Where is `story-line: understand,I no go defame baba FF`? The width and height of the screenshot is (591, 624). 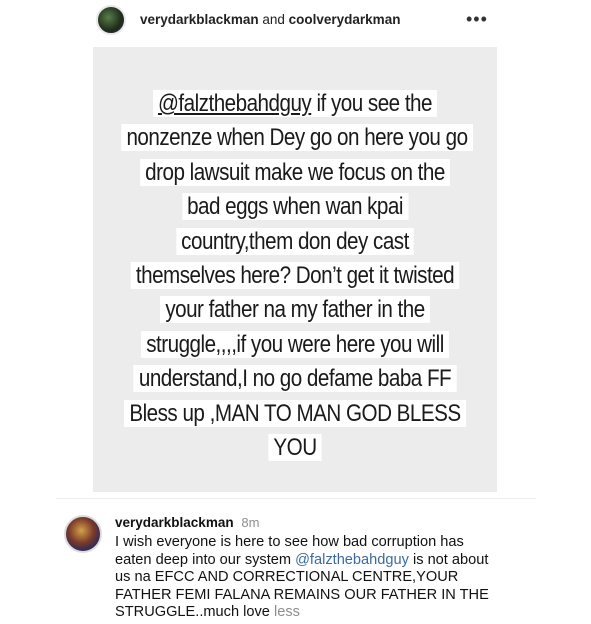
story-line: understand,I no go defame baba FF is located at coordinates (294, 379).